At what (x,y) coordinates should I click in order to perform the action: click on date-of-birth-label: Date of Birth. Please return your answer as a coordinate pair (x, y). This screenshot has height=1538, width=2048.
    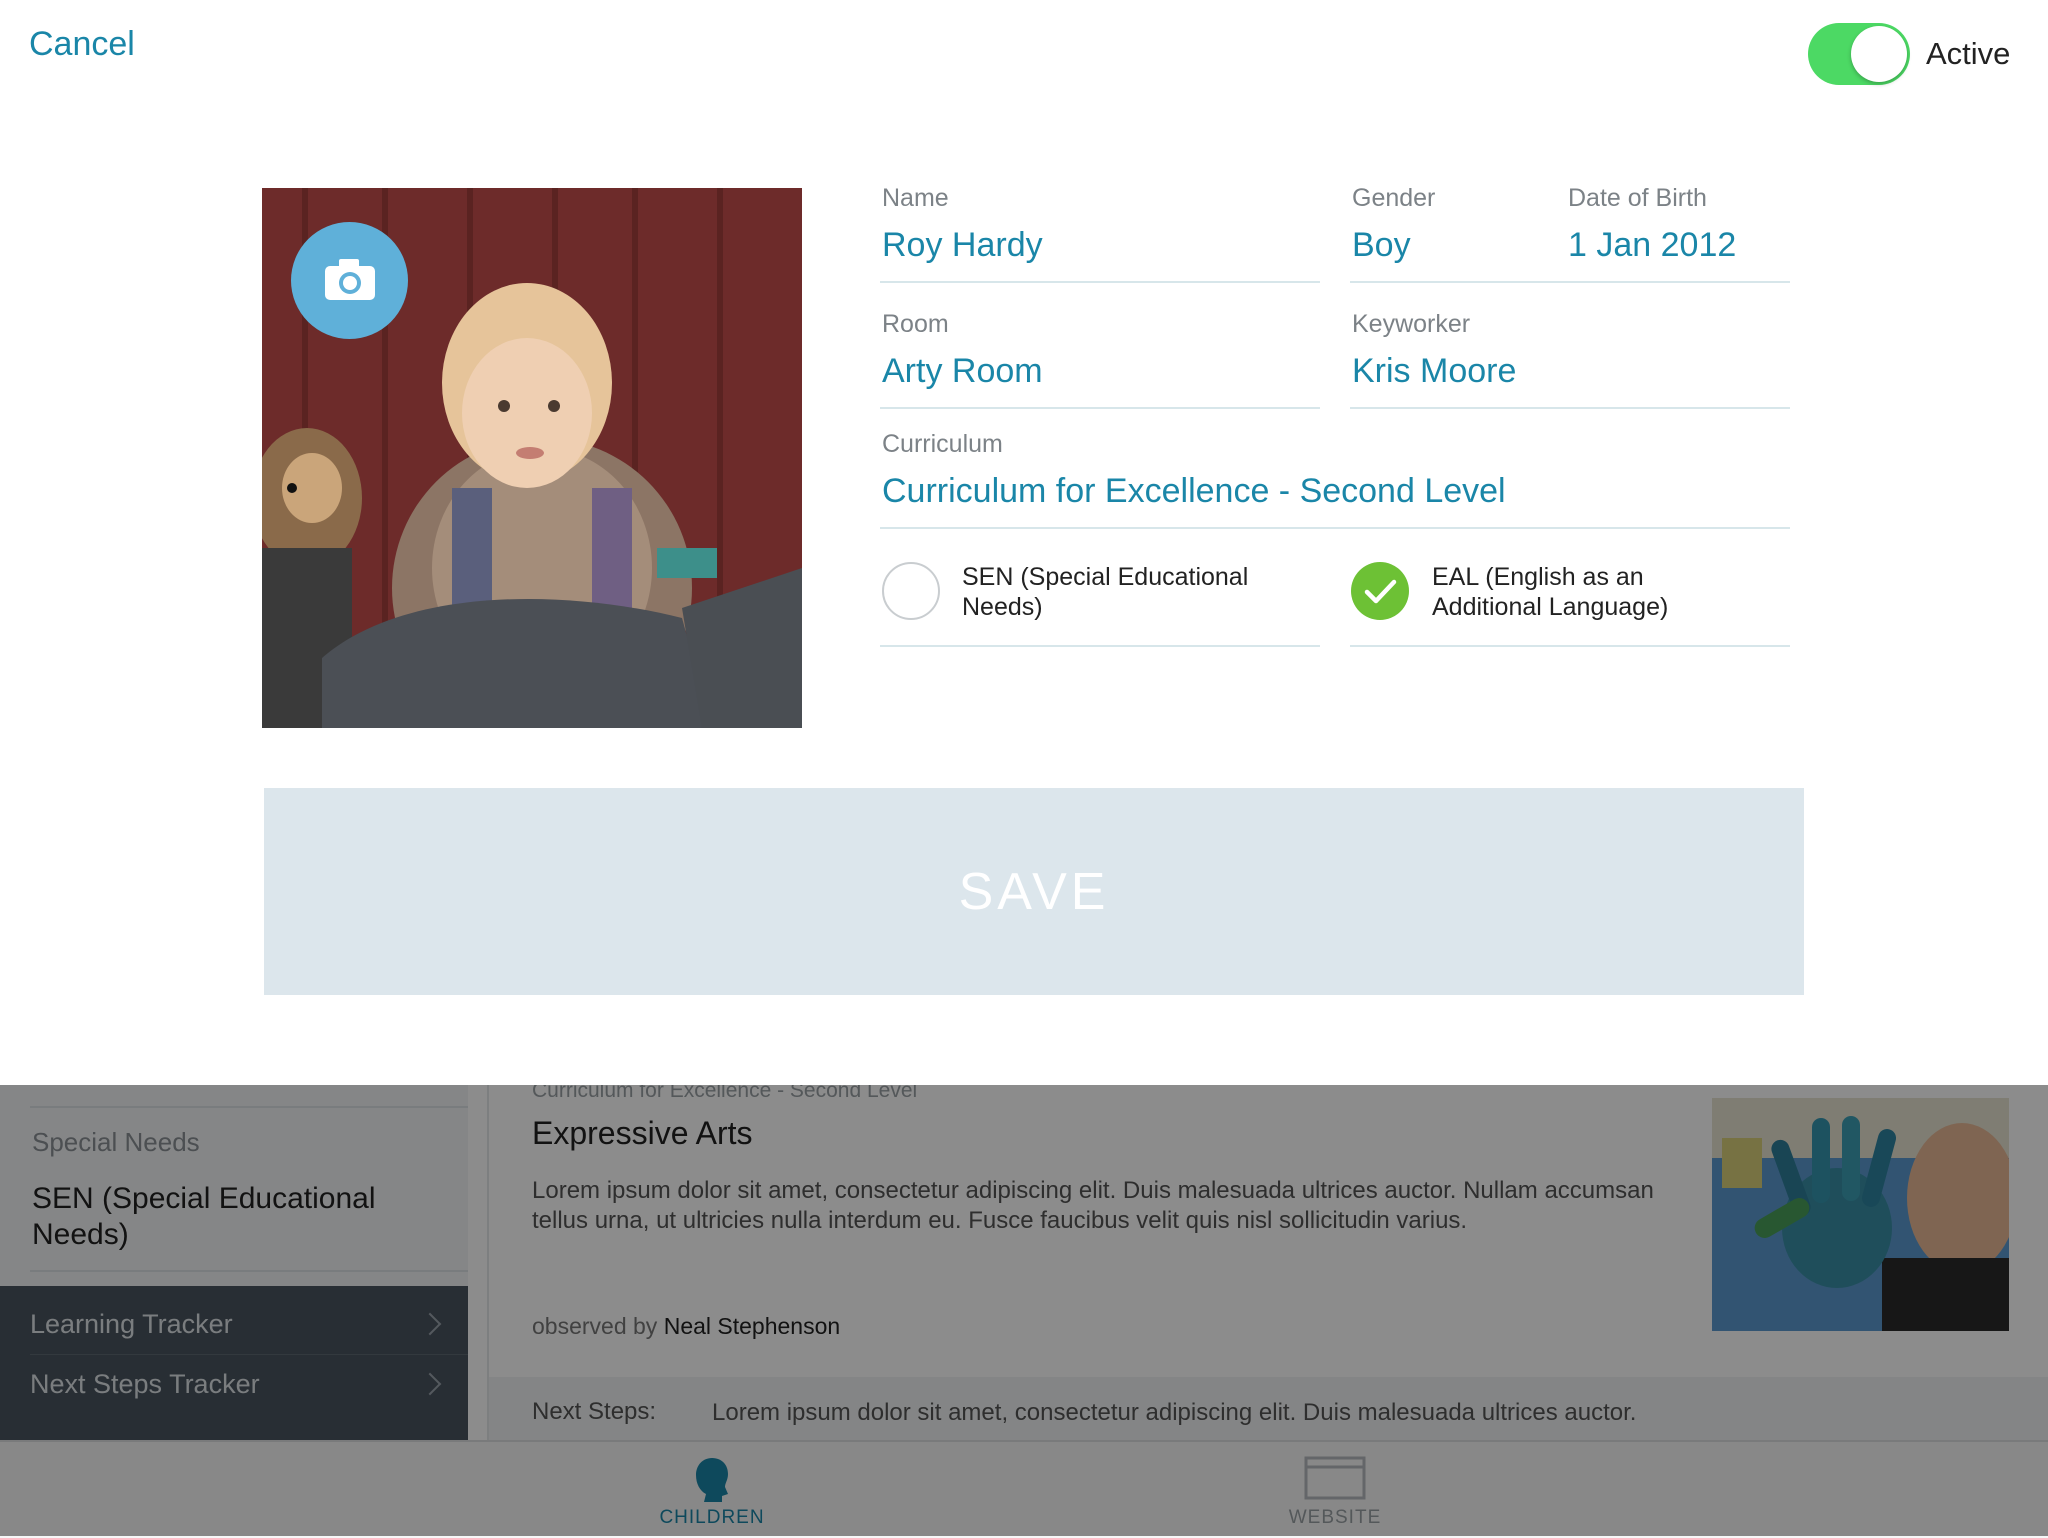
    Looking at the image, I should click on (1637, 198).